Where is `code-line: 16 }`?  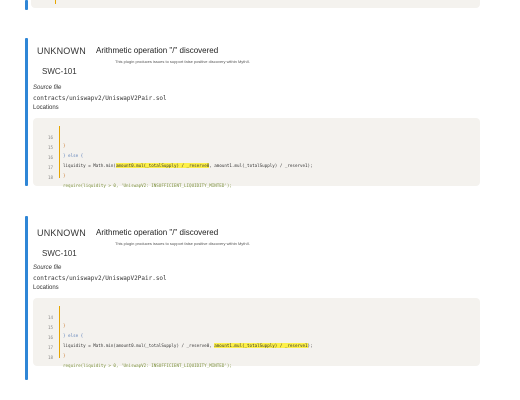 code-line: 16 } is located at coordinates (49, 137).